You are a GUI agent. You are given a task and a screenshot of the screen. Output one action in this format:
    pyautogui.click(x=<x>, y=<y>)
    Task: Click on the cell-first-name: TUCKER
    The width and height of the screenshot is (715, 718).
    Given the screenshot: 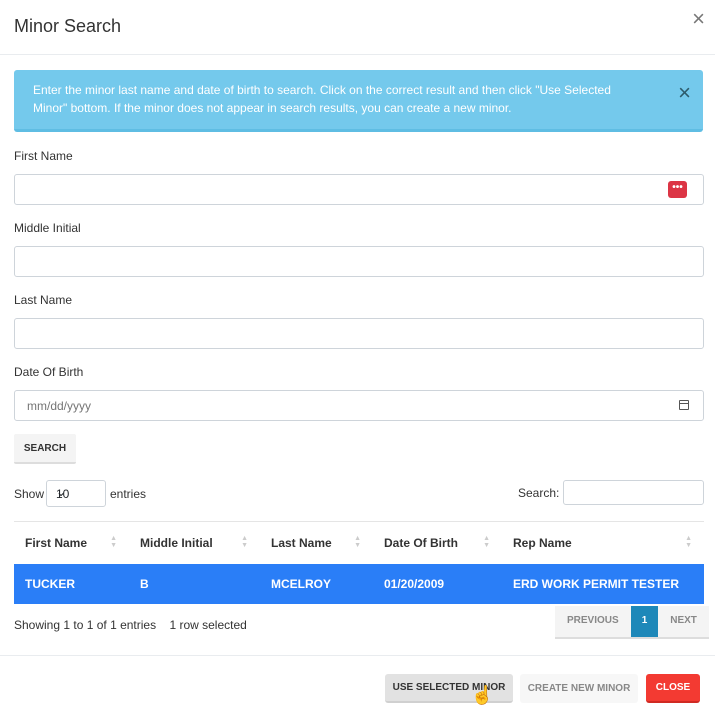 What is the action you would take?
    pyautogui.click(x=50, y=583)
    